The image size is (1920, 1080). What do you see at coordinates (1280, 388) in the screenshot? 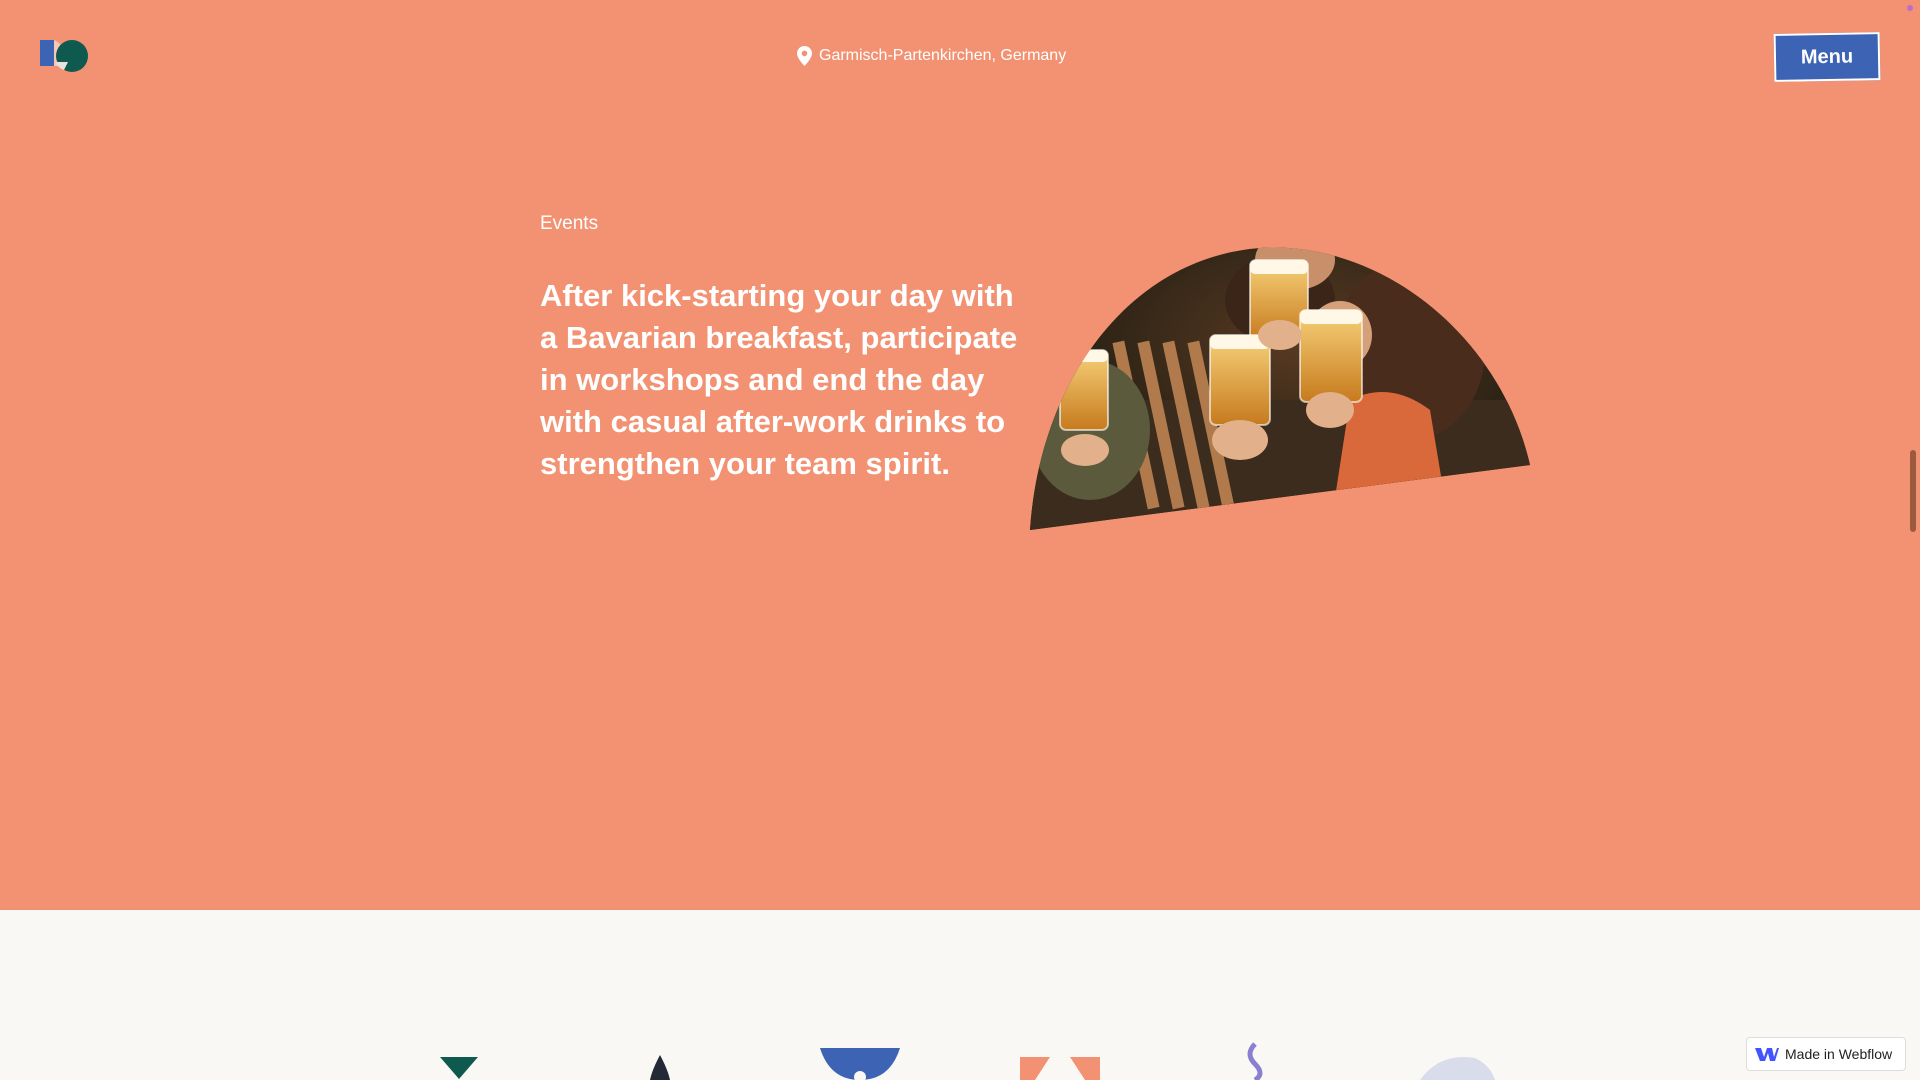
I see `beer-toast-photo` at bounding box center [1280, 388].